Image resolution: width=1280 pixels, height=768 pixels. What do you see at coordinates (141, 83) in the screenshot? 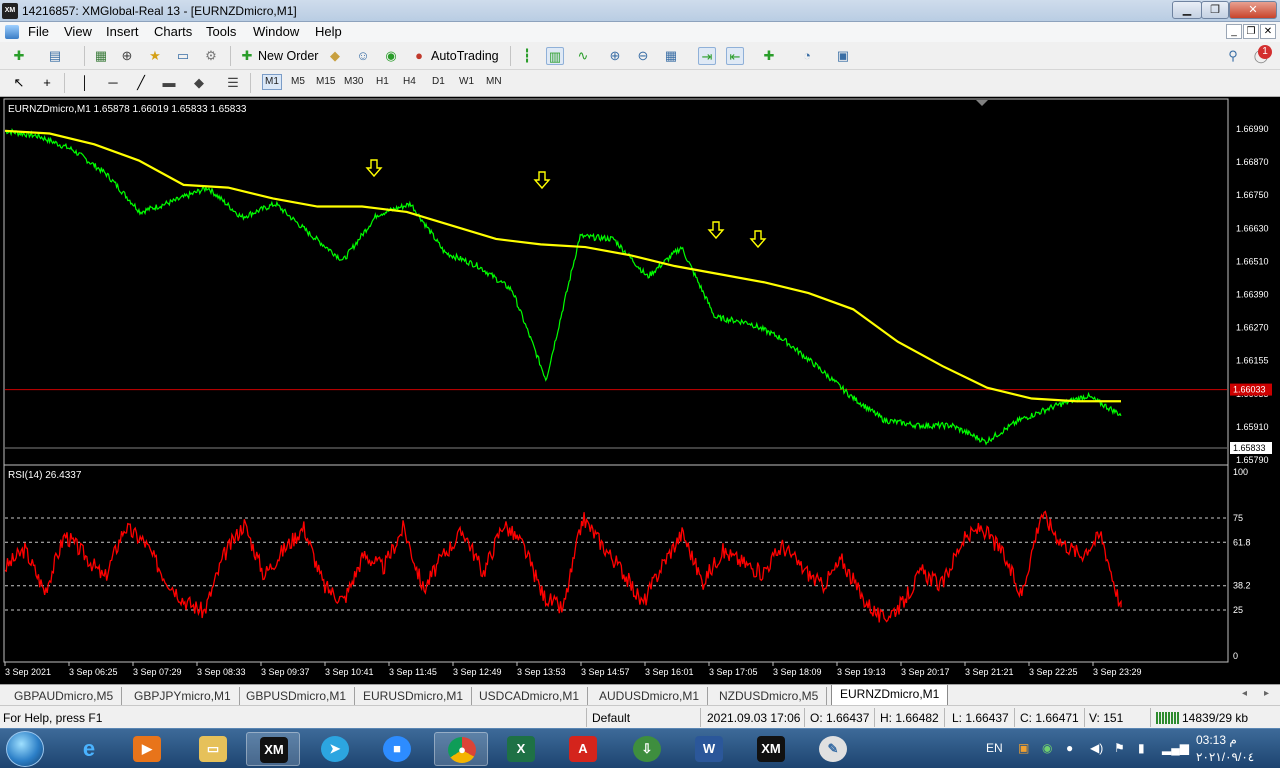
I see `trendline-icon: ╱` at bounding box center [141, 83].